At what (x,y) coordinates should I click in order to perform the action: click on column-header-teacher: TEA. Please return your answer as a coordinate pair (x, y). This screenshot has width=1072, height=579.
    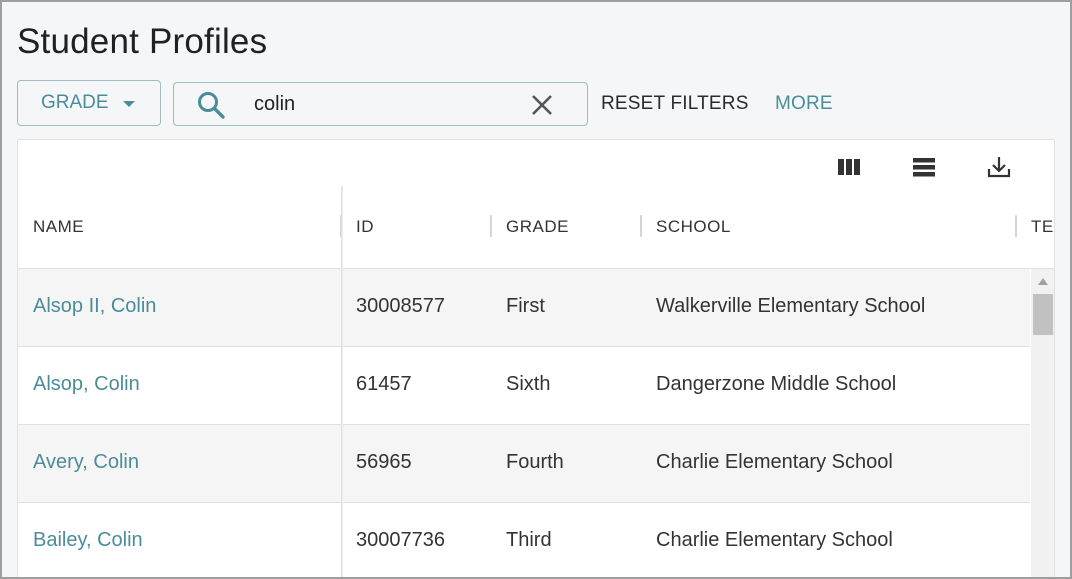
    Looking at the image, I should click on (1042, 227).